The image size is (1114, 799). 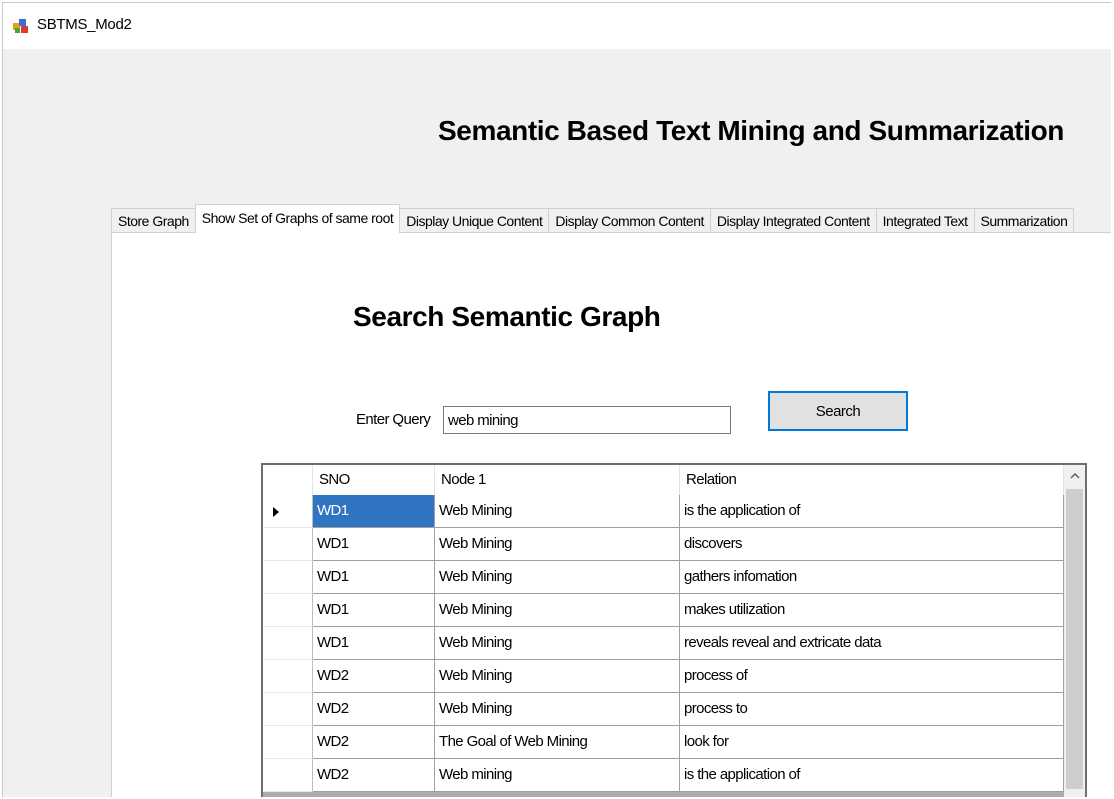 I want to click on query-label: Enter Query, so click(x=393, y=419).